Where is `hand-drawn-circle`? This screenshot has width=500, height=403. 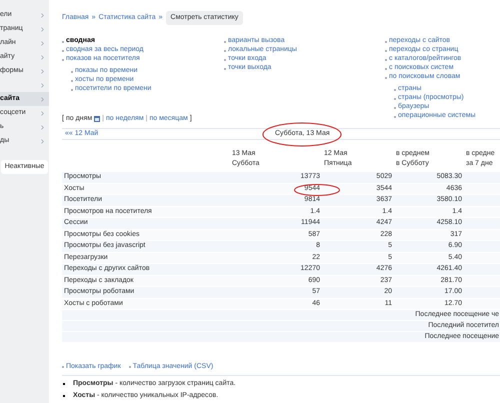 hand-drawn-circle is located at coordinates (317, 190).